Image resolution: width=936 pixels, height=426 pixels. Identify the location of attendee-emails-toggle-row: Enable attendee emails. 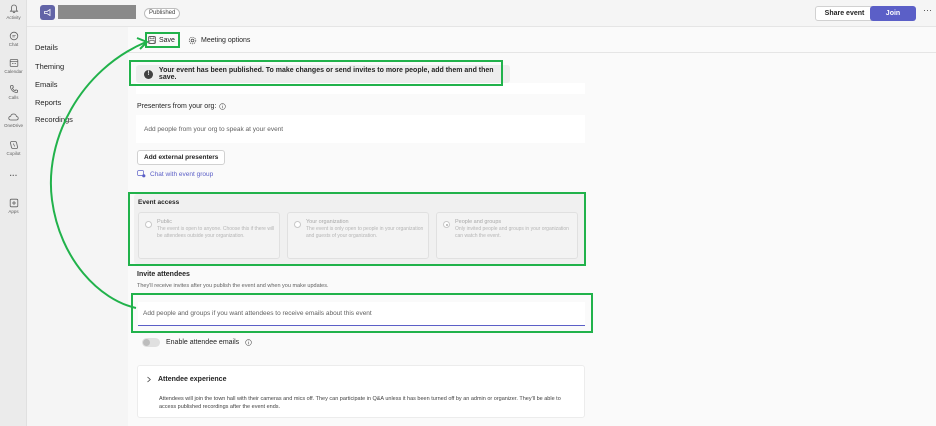
(197, 342).